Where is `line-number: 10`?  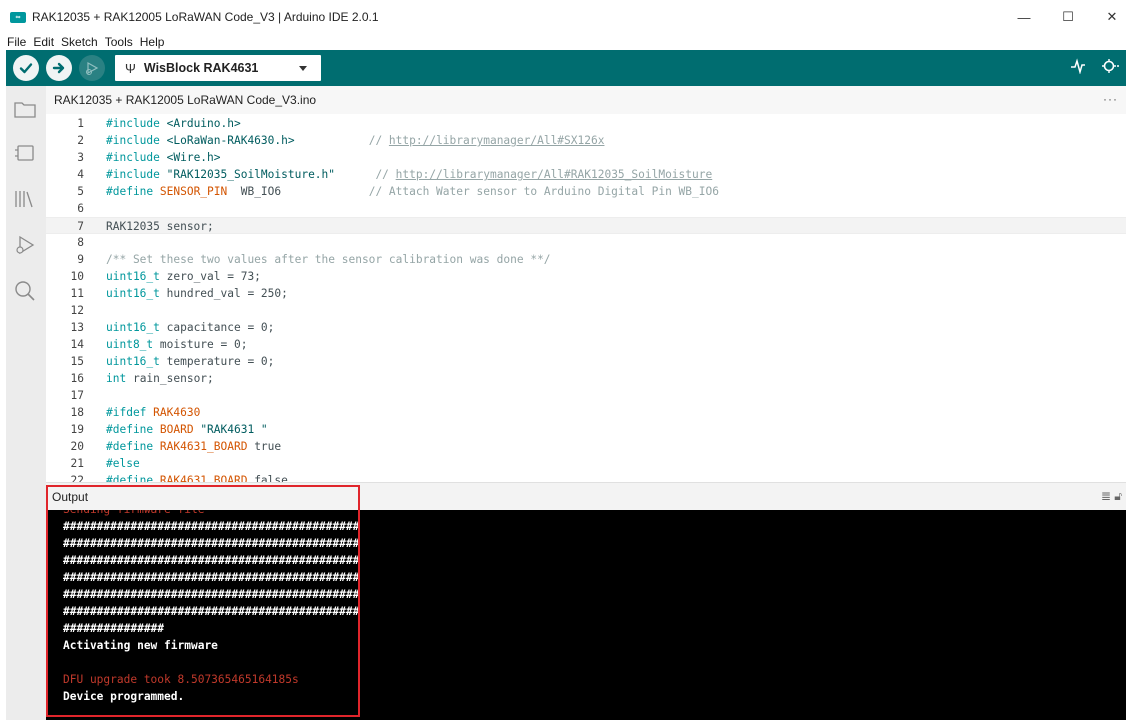
line-number: 10 is located at coordinates (77, 276).